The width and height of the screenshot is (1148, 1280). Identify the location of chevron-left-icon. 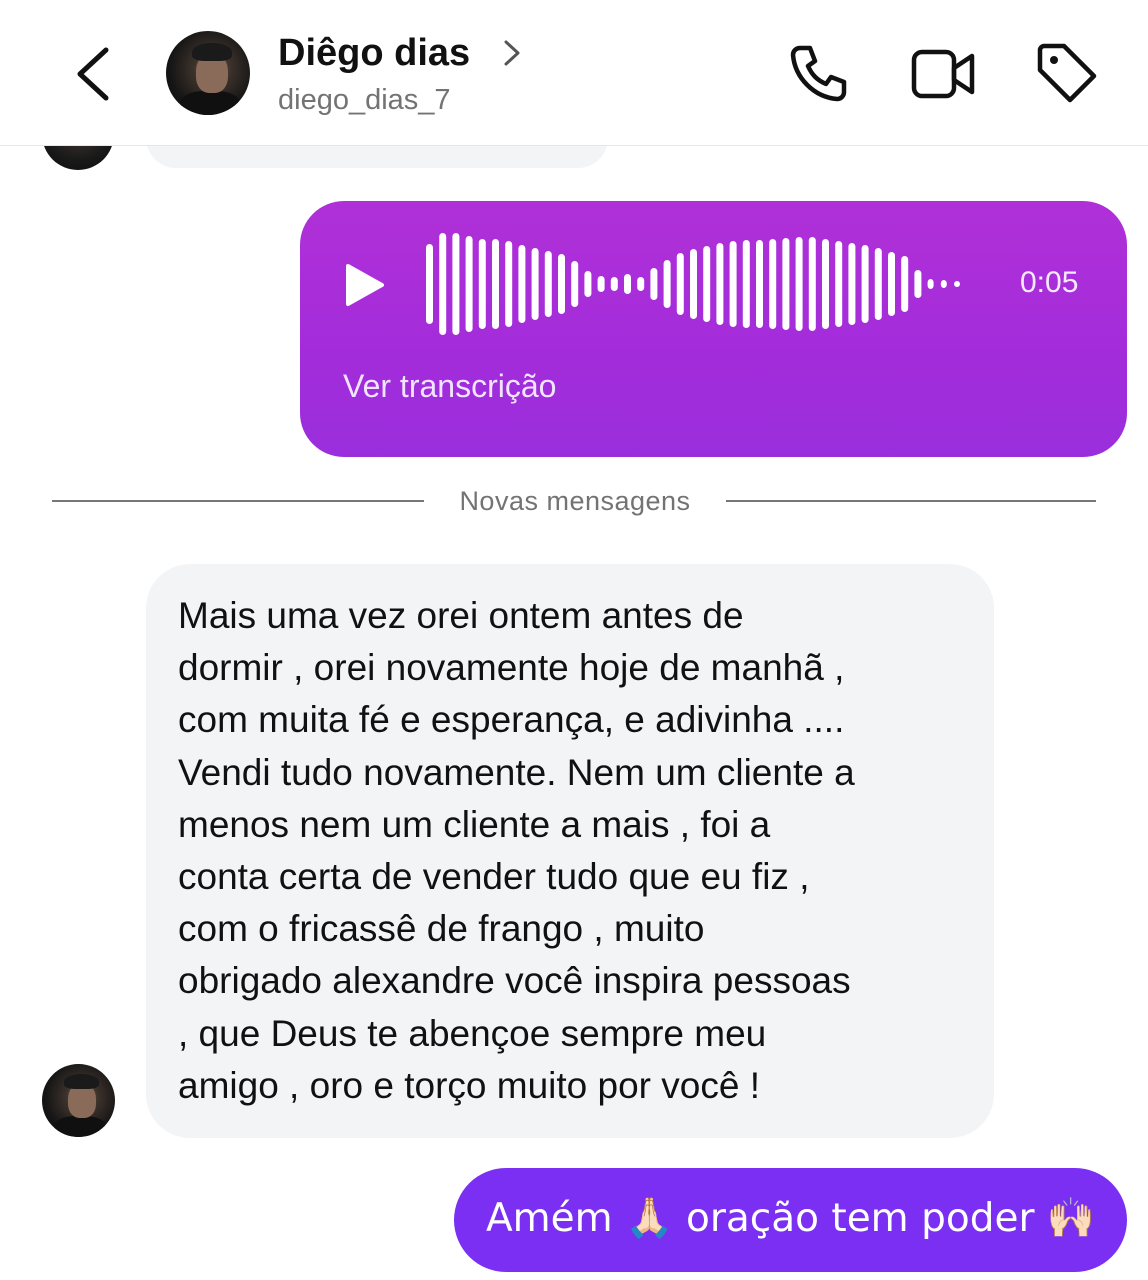
(93, 74).